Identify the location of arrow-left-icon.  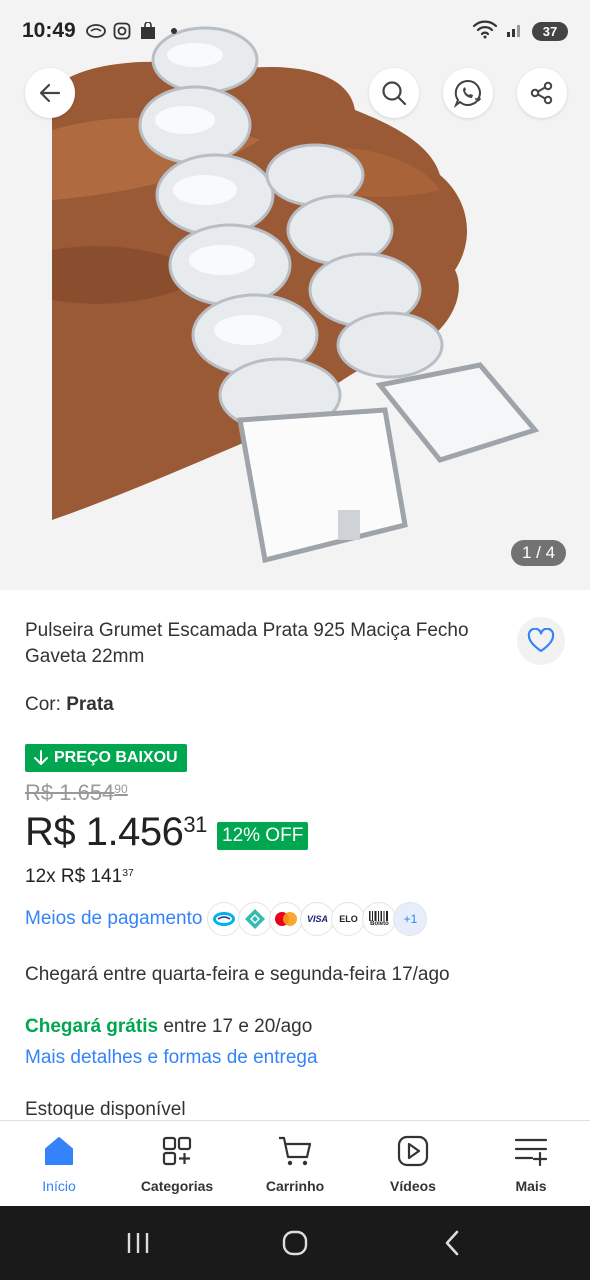
(50, 93).